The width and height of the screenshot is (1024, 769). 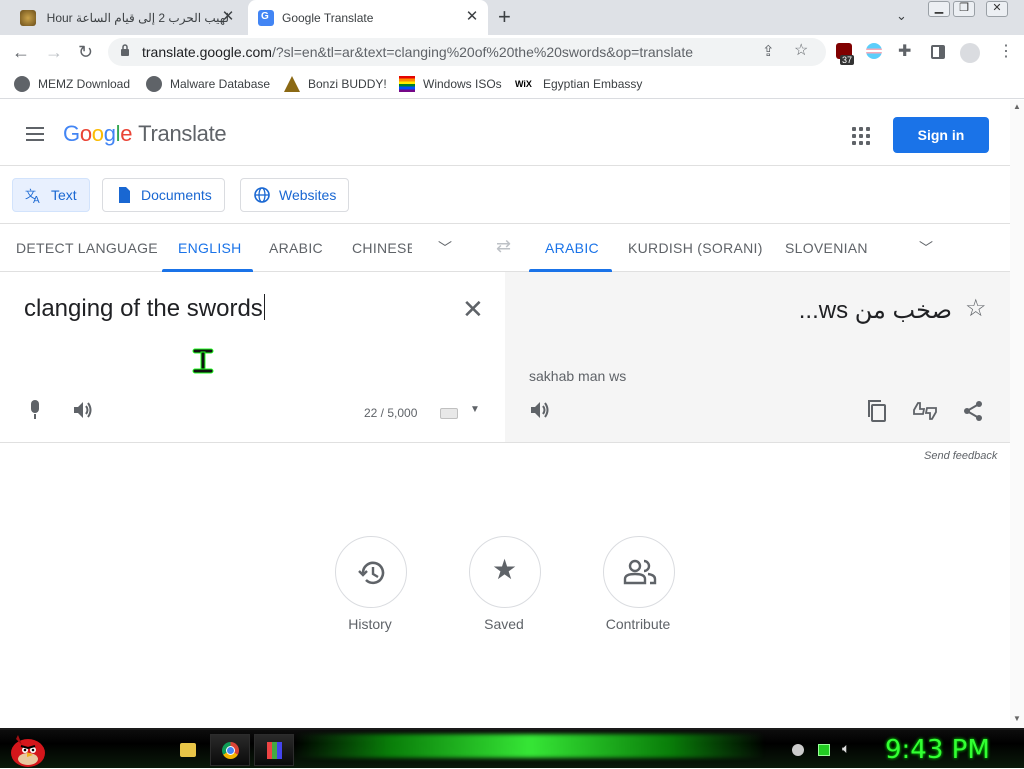 I want to click on copy-translation-icon, so click(x=877, y=411).